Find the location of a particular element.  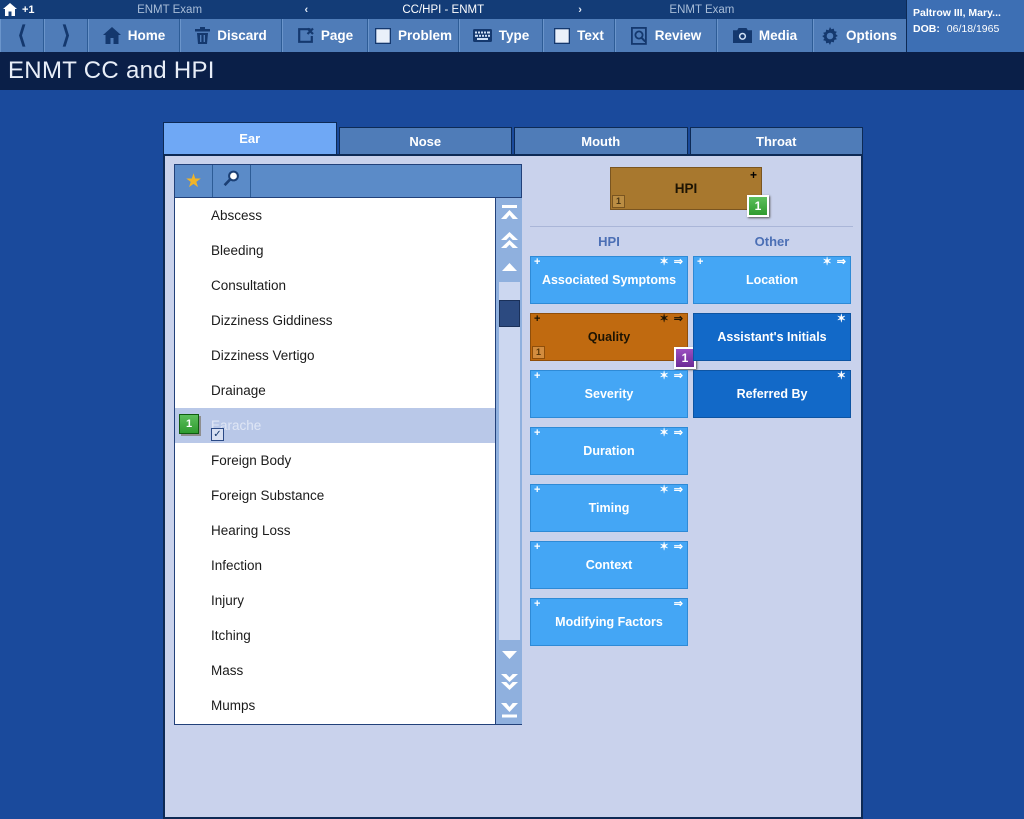

star-icon: ★ is located at coordinates (193, 181).